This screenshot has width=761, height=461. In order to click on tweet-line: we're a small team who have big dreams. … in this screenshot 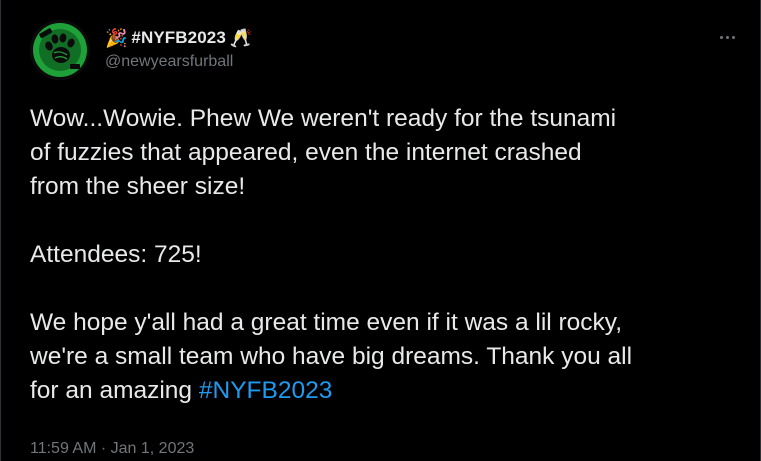, I will do `click(331, 356)`.